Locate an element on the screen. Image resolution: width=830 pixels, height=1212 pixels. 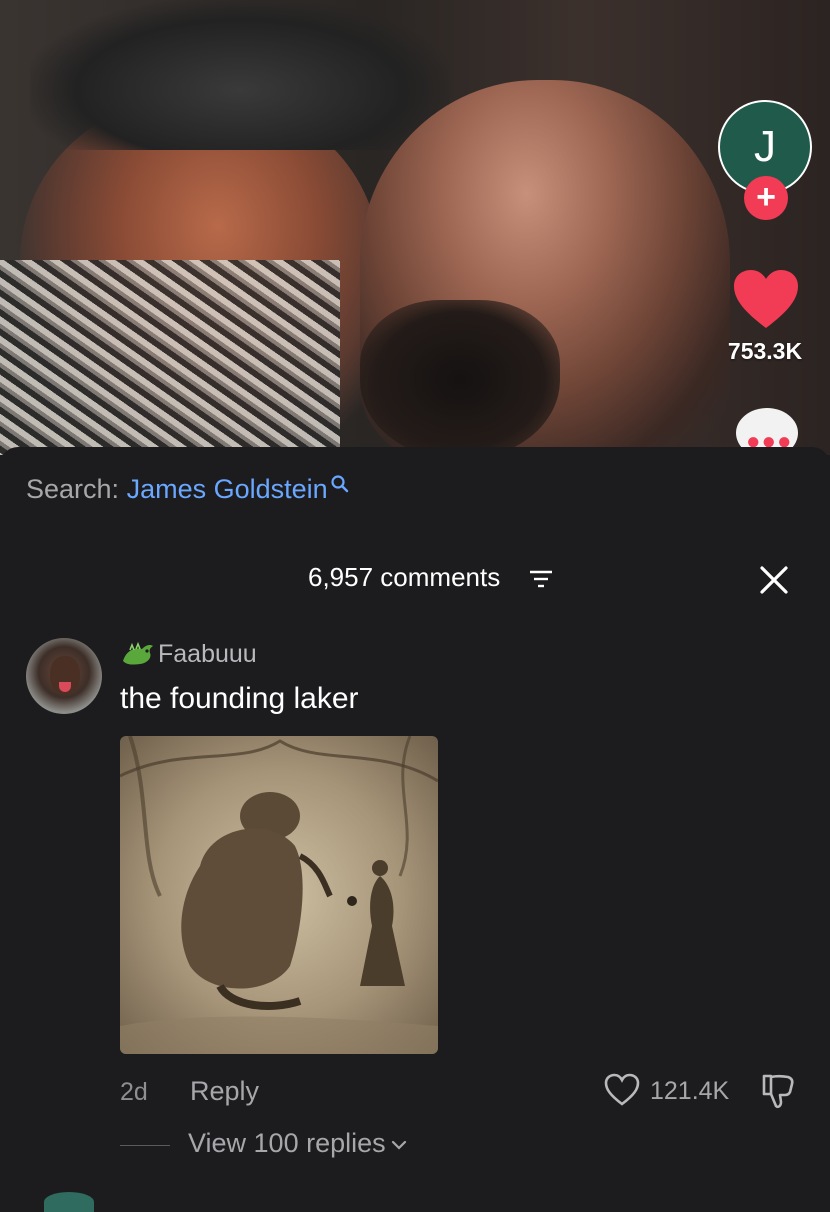
comment-image-illustration is located at coordinates (279, 895).